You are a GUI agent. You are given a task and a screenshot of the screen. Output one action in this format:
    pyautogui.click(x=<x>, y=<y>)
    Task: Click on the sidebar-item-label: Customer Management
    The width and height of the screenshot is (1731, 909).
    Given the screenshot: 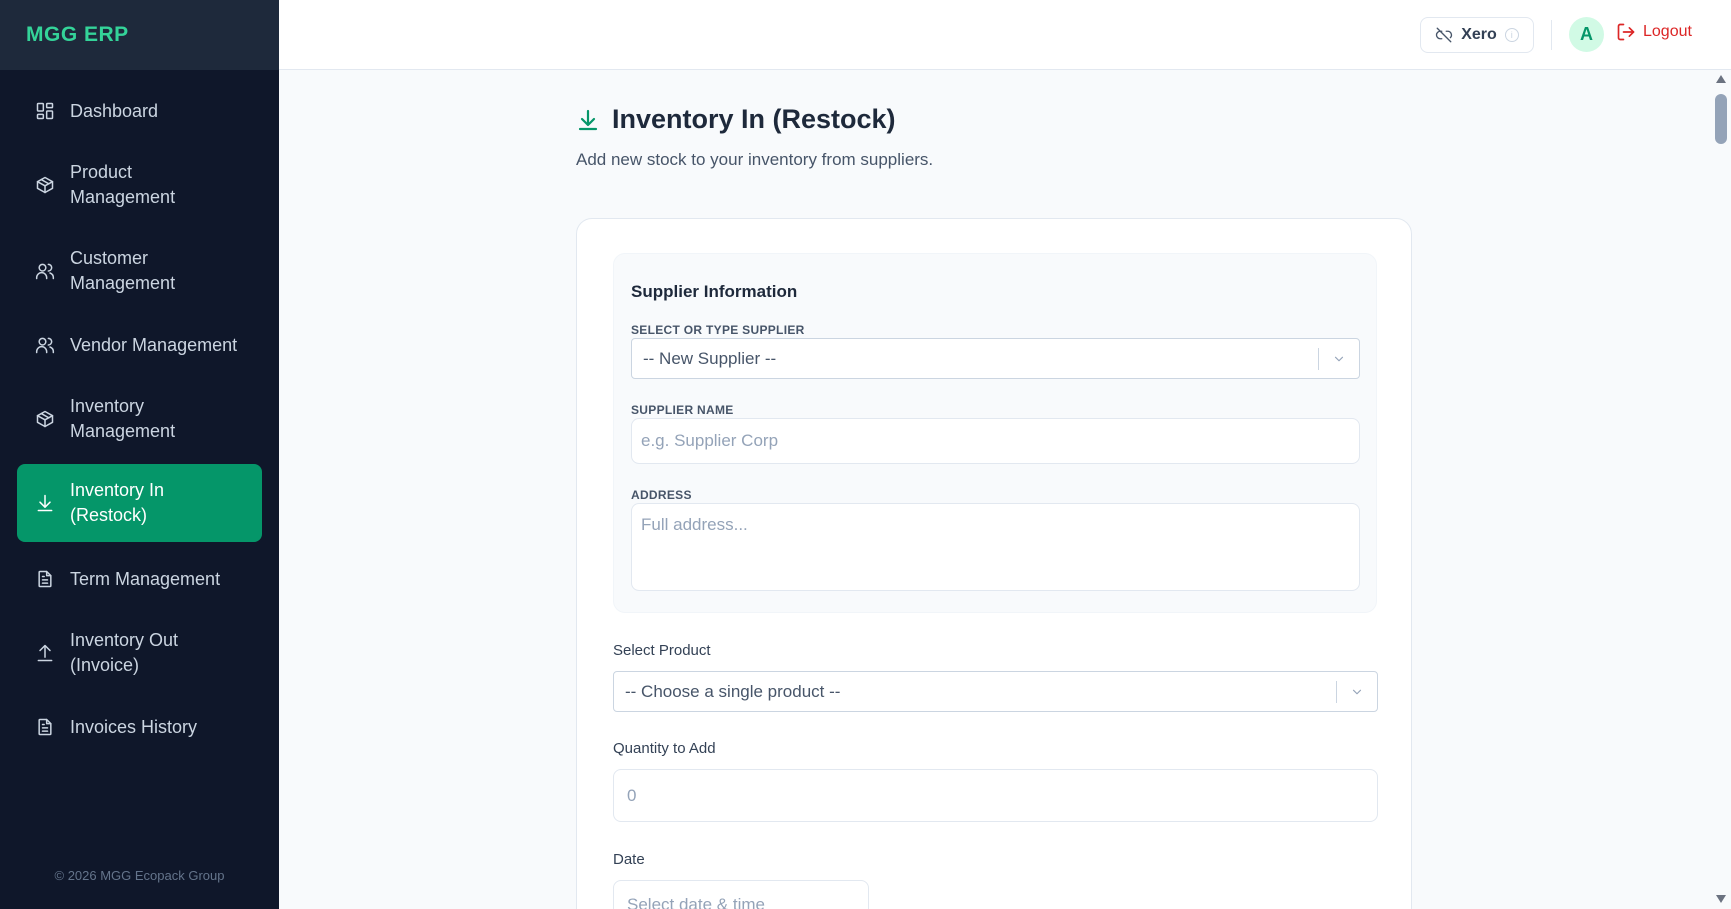 What is the action you would take?
    pyautogui.click(x=123, y=270)
    